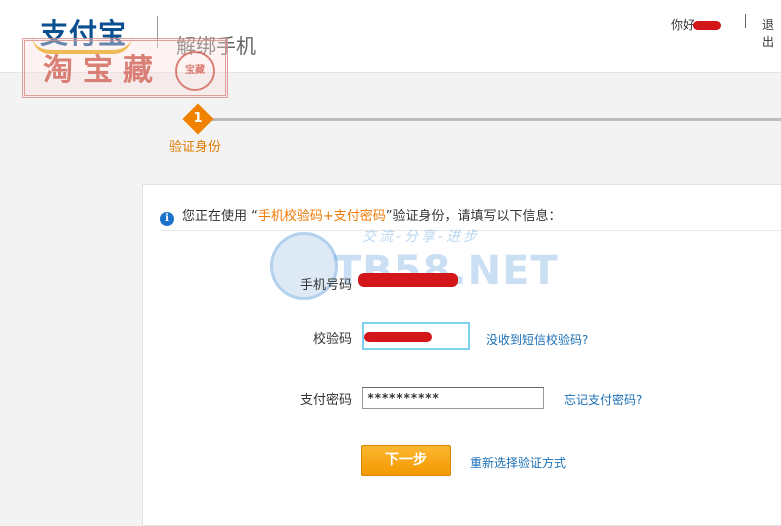 The width and height of the screenshot is (781, 526). I want to click on step-label: 验证身份, so click(195, 147).